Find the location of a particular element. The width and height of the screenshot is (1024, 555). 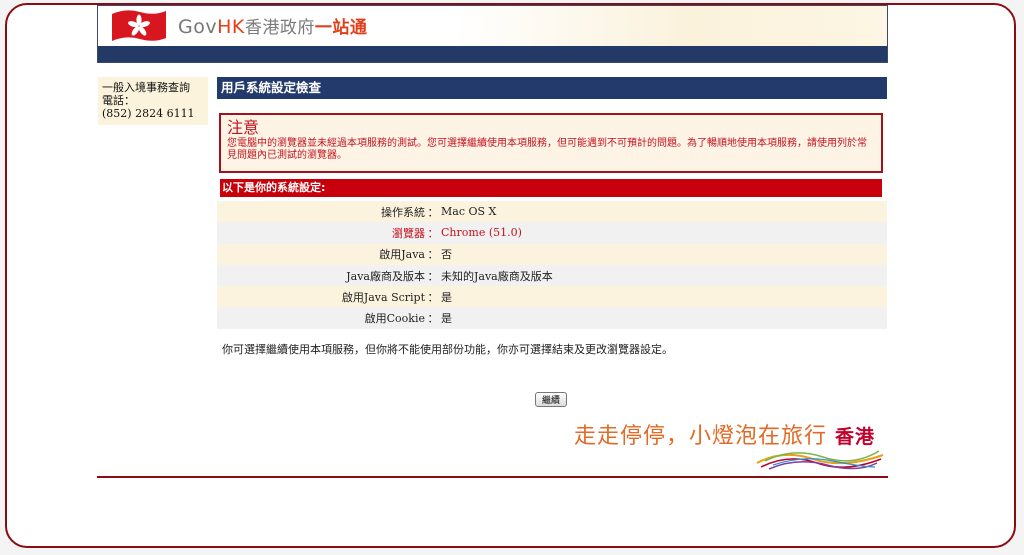

setting-value: 未知的Java廠商及版本 is located at coordinates (497, 276).